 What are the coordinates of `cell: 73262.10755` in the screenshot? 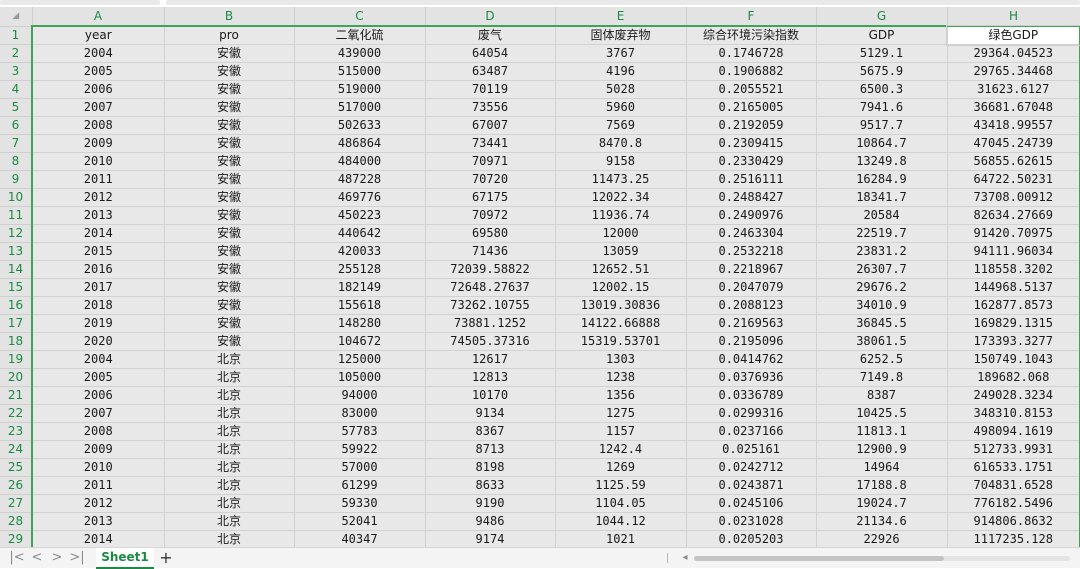 It's located at (490, 305).